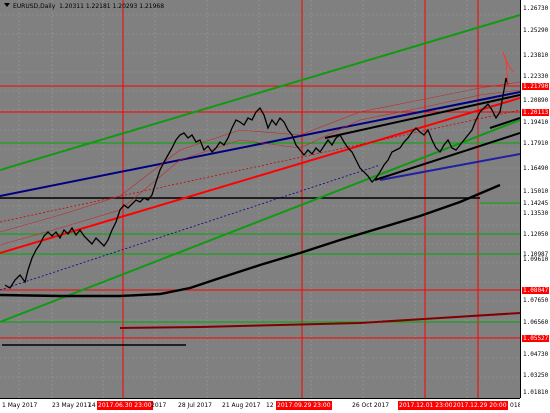  Describe the element at coordinates (159, 405) in the screenshot. I see `time-tick-label: 2017` at that location.